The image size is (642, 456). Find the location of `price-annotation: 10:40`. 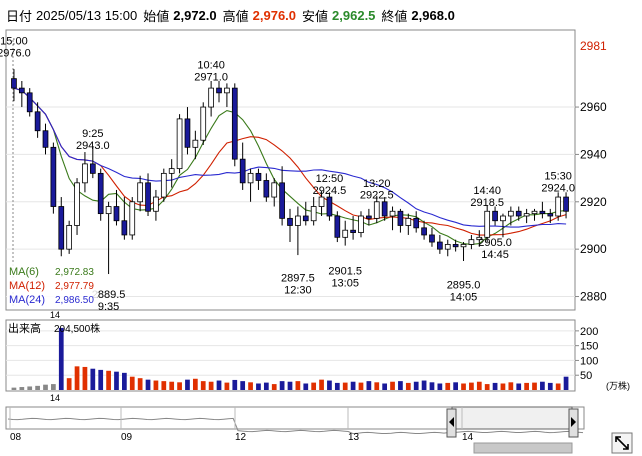

price-annotation: 10:40 is located at coordinates (211, 65).